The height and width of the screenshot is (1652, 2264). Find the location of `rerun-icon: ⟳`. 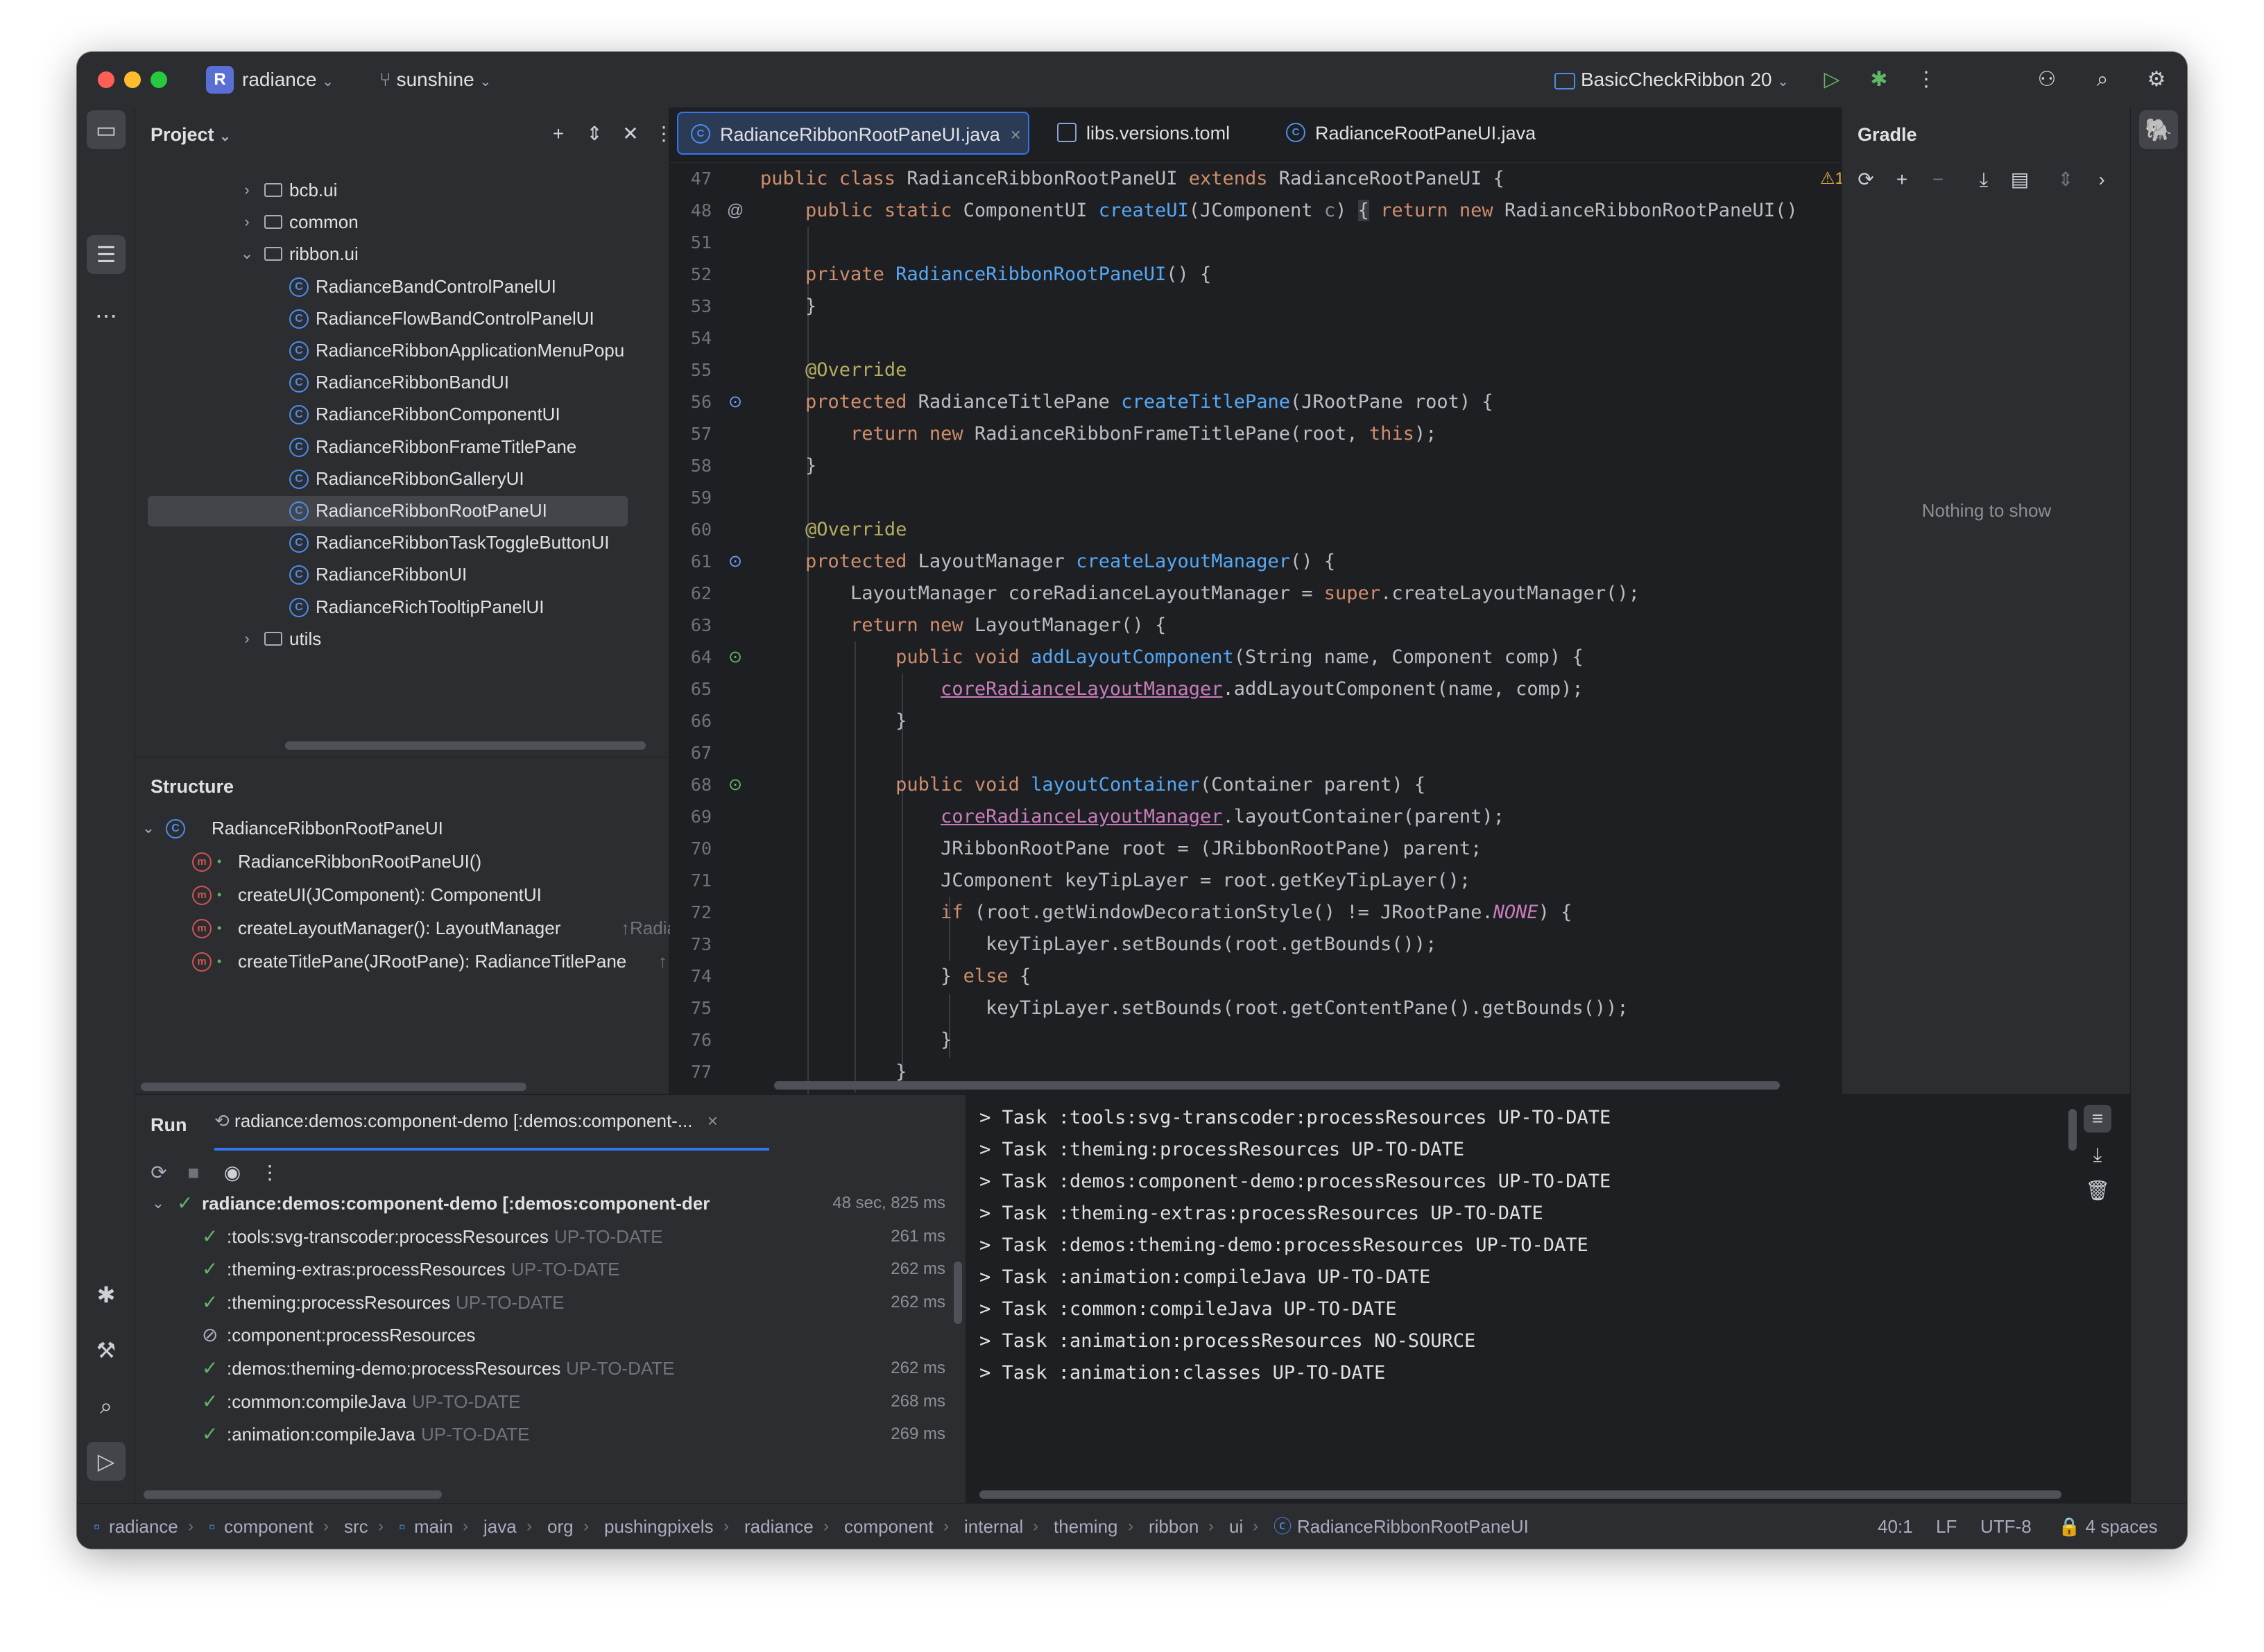

rerun-icon: ⟳ is located at coordinates (159, 1173).